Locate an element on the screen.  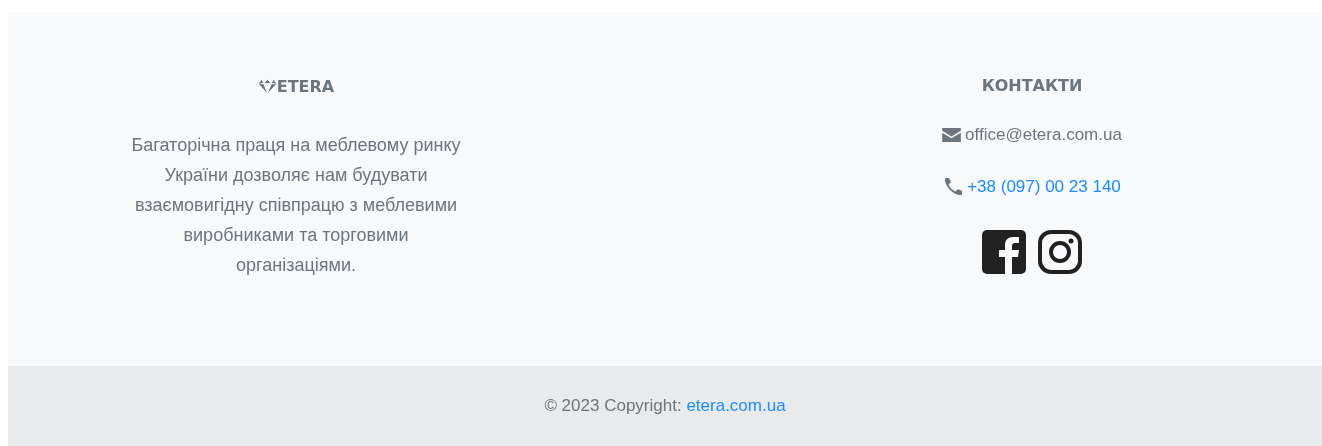
contacts-heading: КОНТАКТИ is located at coordinates (1032, 86).